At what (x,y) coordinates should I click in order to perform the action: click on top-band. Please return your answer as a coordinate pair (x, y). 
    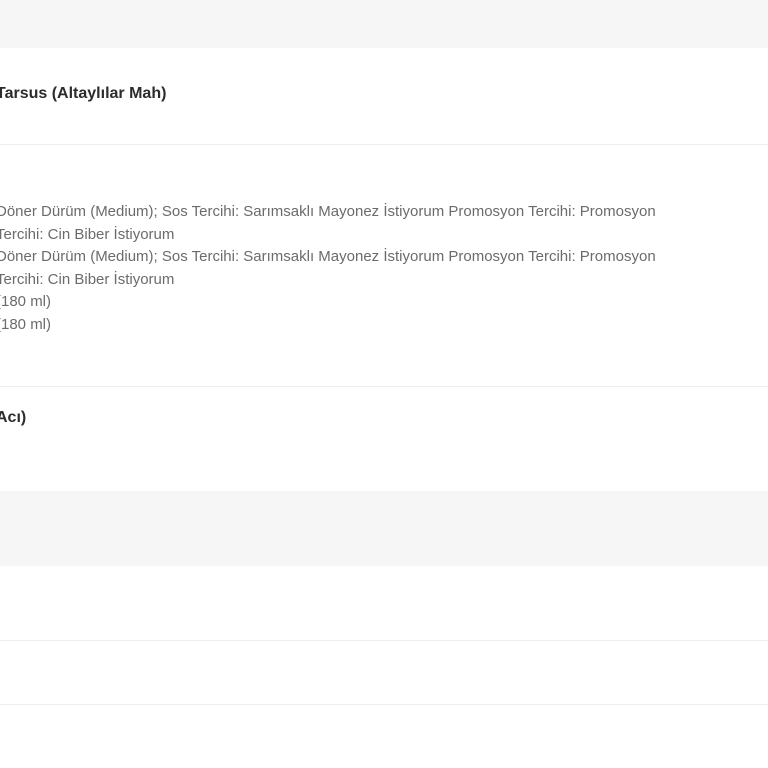
    Looking at the image, I should click on (384, 24).